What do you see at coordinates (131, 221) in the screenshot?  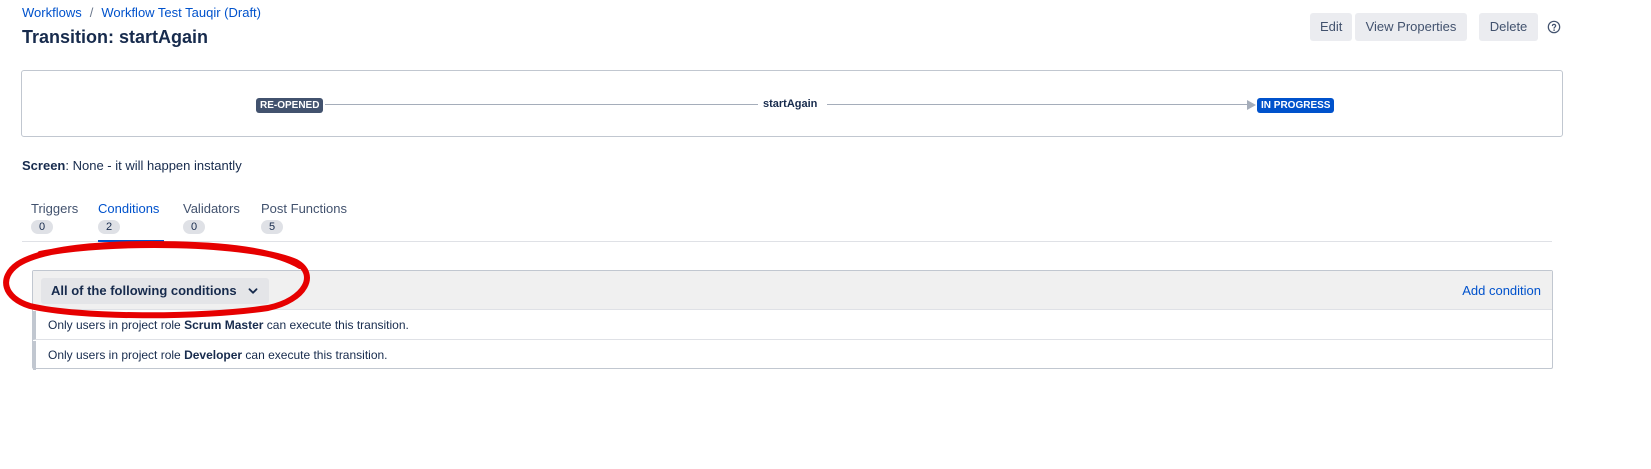 I see `tab-conditions: Conditions 2` at bounding box center [131, 221].